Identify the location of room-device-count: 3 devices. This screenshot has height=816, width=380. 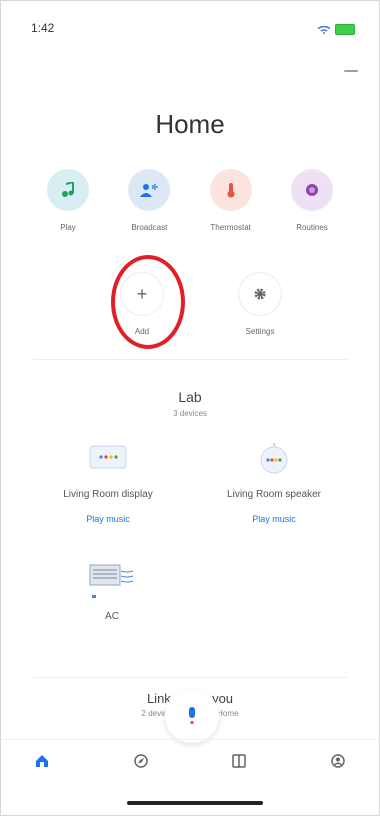
(190, 413).